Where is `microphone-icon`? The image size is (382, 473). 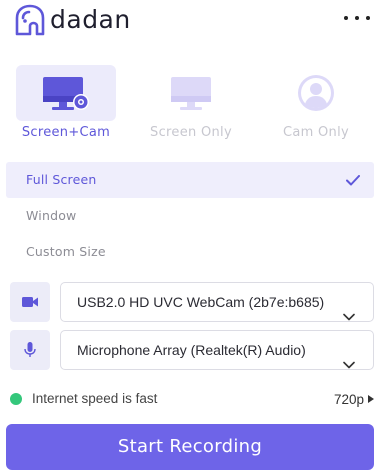
microphone-icon is located at coordinates (30, 350).